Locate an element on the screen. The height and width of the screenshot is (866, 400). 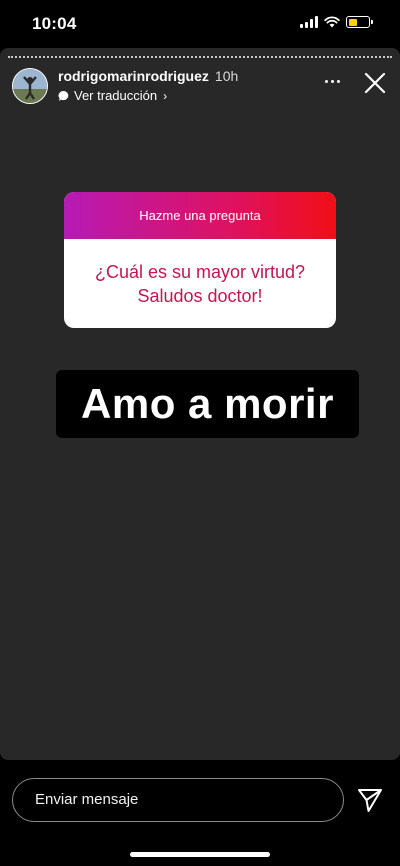
translate-label: Ver traducción is located at coordinates (115, 95).